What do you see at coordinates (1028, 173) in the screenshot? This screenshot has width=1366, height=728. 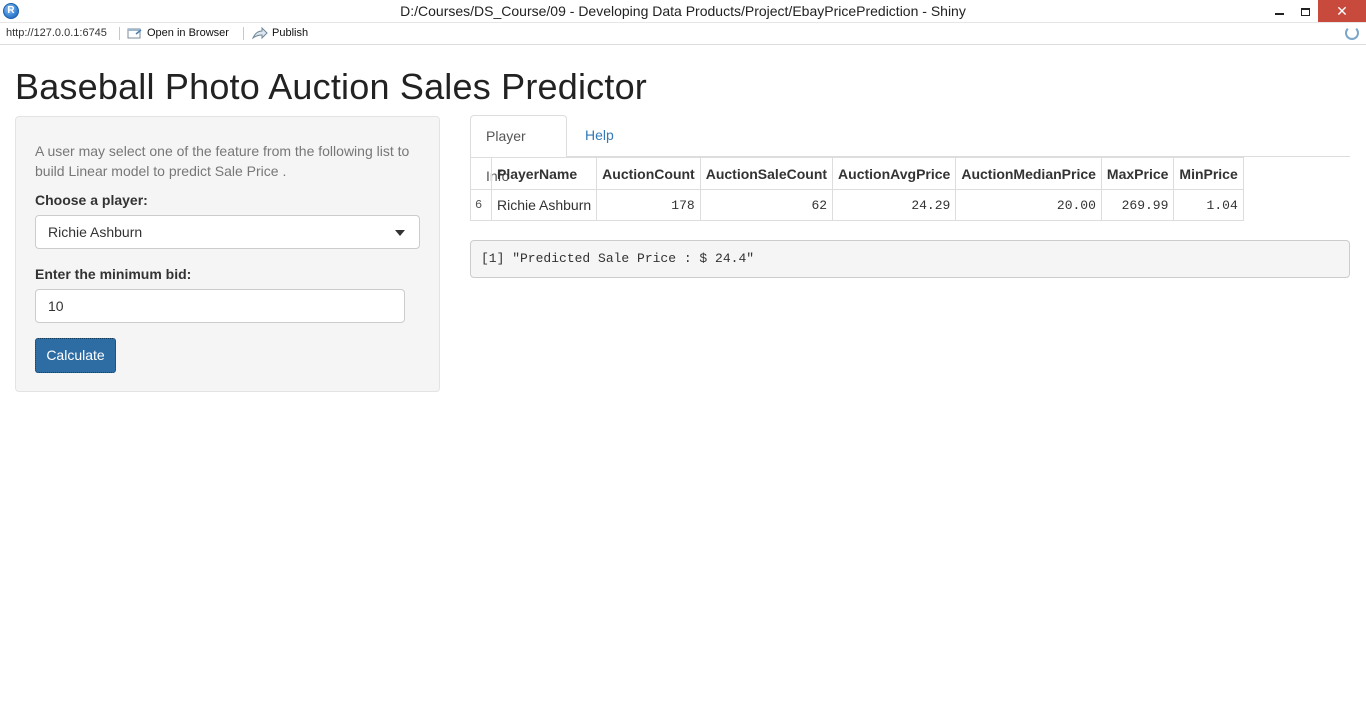 I see `column-header-auctionmedianprice: AuctionMedianPrice` at bounding box center [1028, 173].